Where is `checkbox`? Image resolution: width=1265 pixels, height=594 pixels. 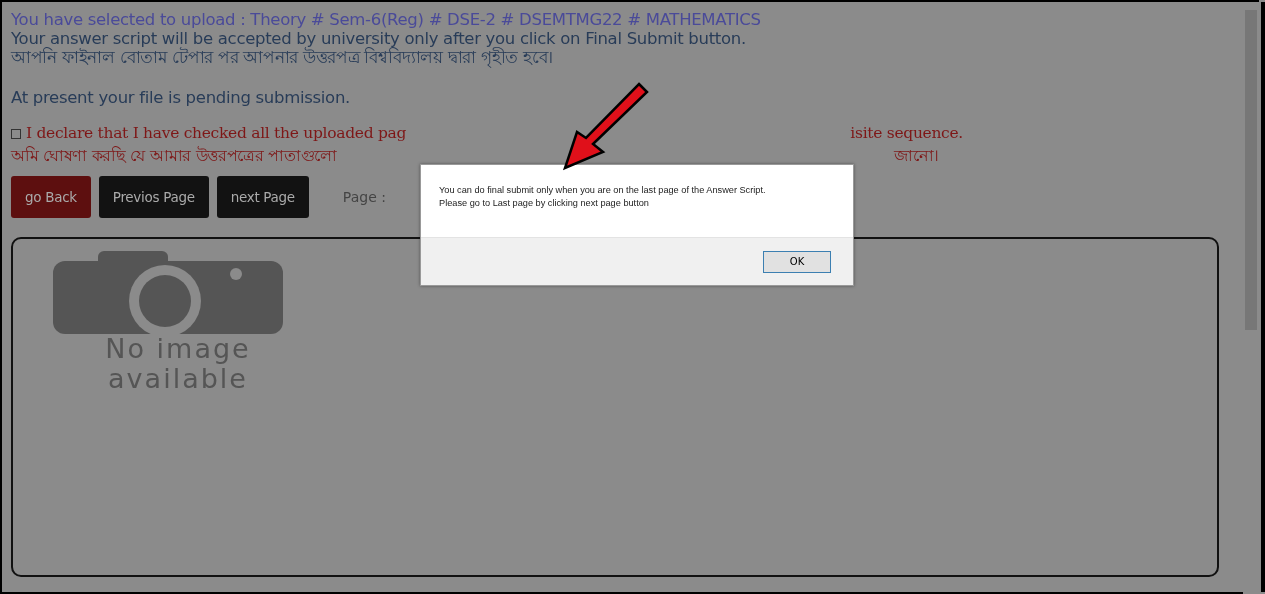 checkbox is located at coordinates (16, 133).